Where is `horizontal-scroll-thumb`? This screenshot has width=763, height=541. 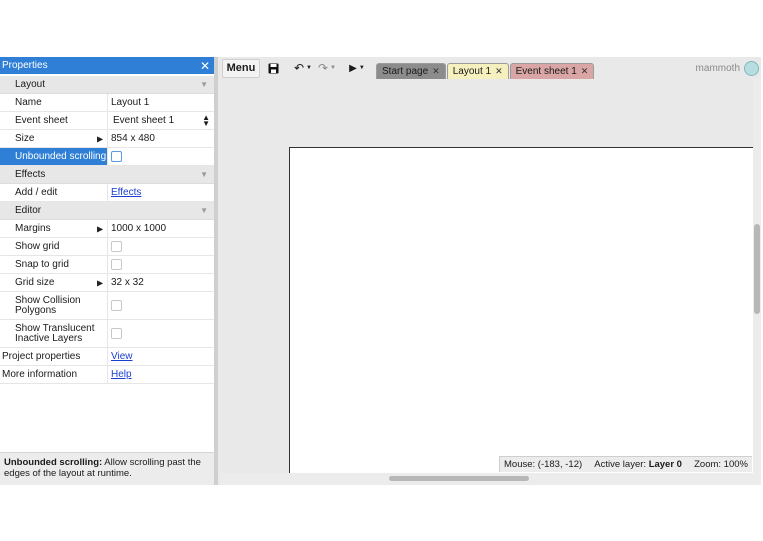
horizontal-scroll-thumb is located at coordinates (459, 478).